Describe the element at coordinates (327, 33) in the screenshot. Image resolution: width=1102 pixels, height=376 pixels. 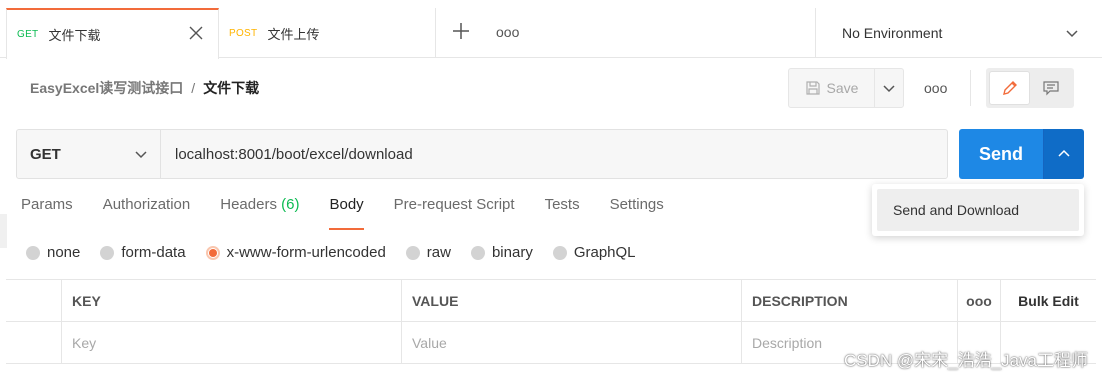
I see `tab-file-upload: POST 文件上传` at that location.